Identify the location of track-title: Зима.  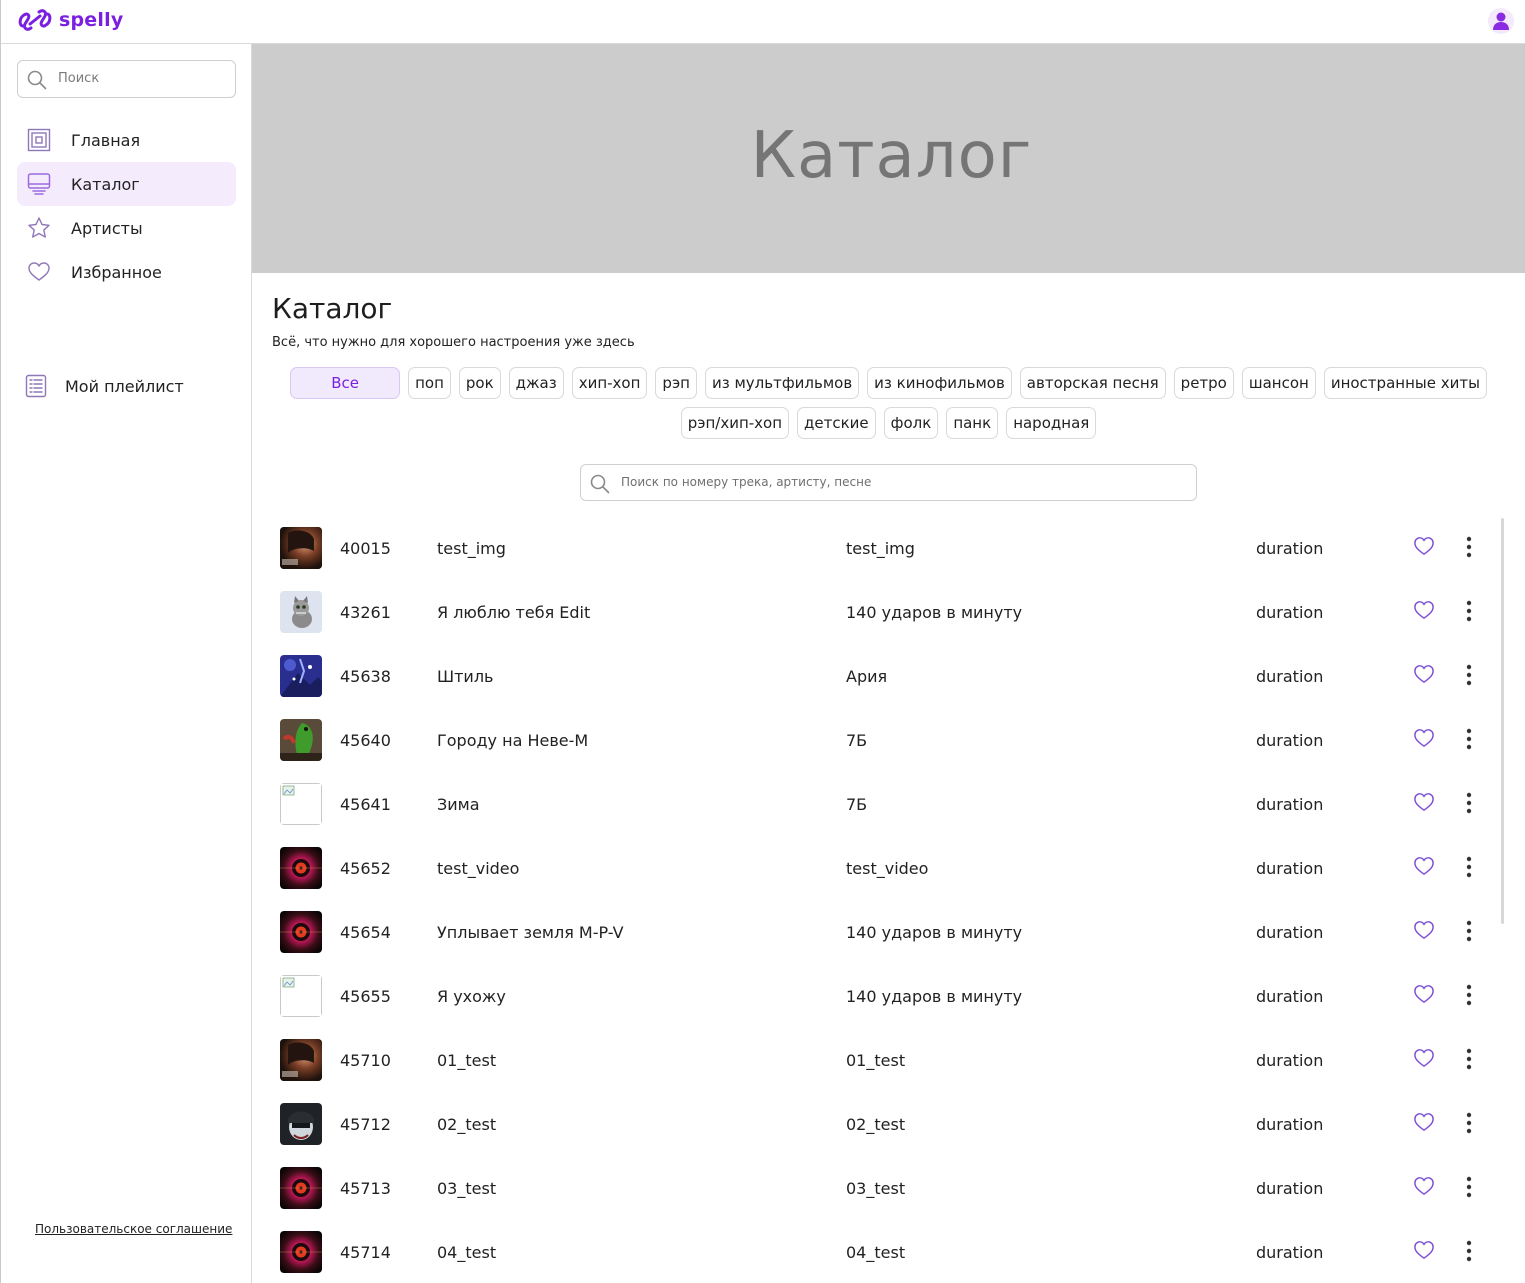
(458, 804).